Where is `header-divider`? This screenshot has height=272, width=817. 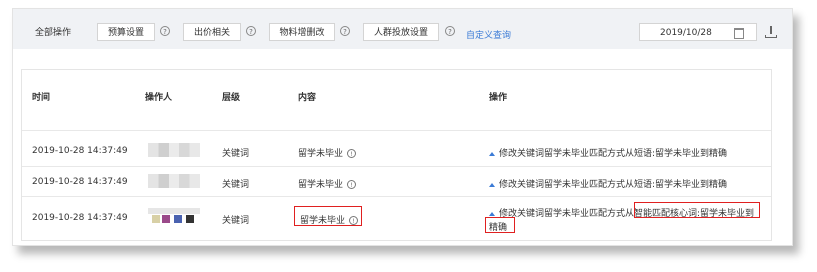 header-divider is located at coordinates (396, 130).